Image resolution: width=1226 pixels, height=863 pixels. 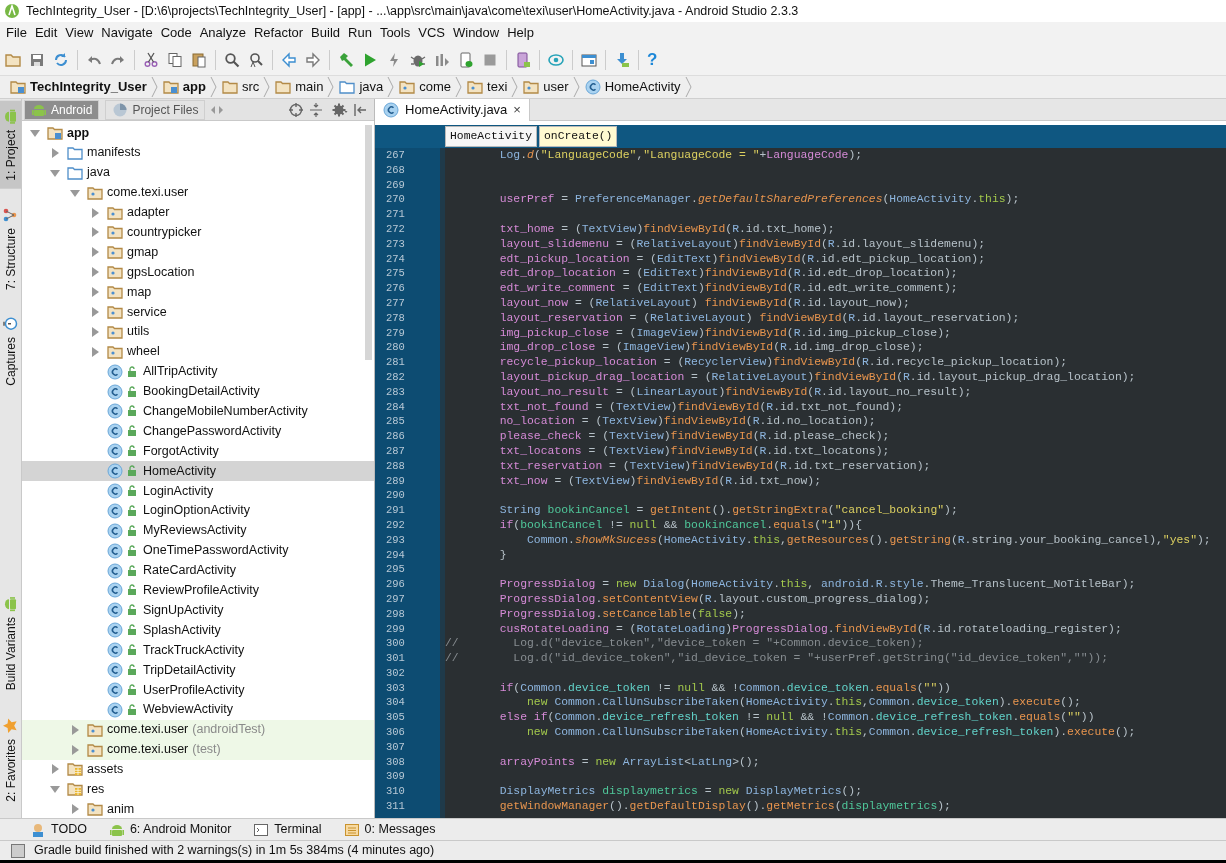 What do you see at coordinates (18, 850) in the screenshot?
I see `status-toggle-icon` at bounding box center [18, 850].